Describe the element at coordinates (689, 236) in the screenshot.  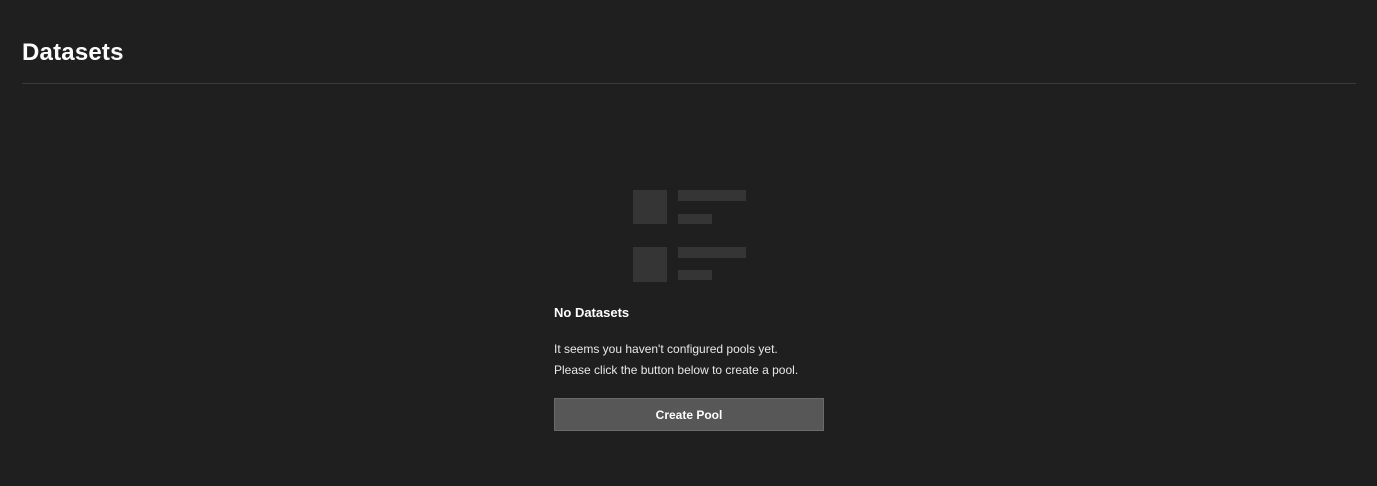
I see `list-placeholder-icon` at that location.